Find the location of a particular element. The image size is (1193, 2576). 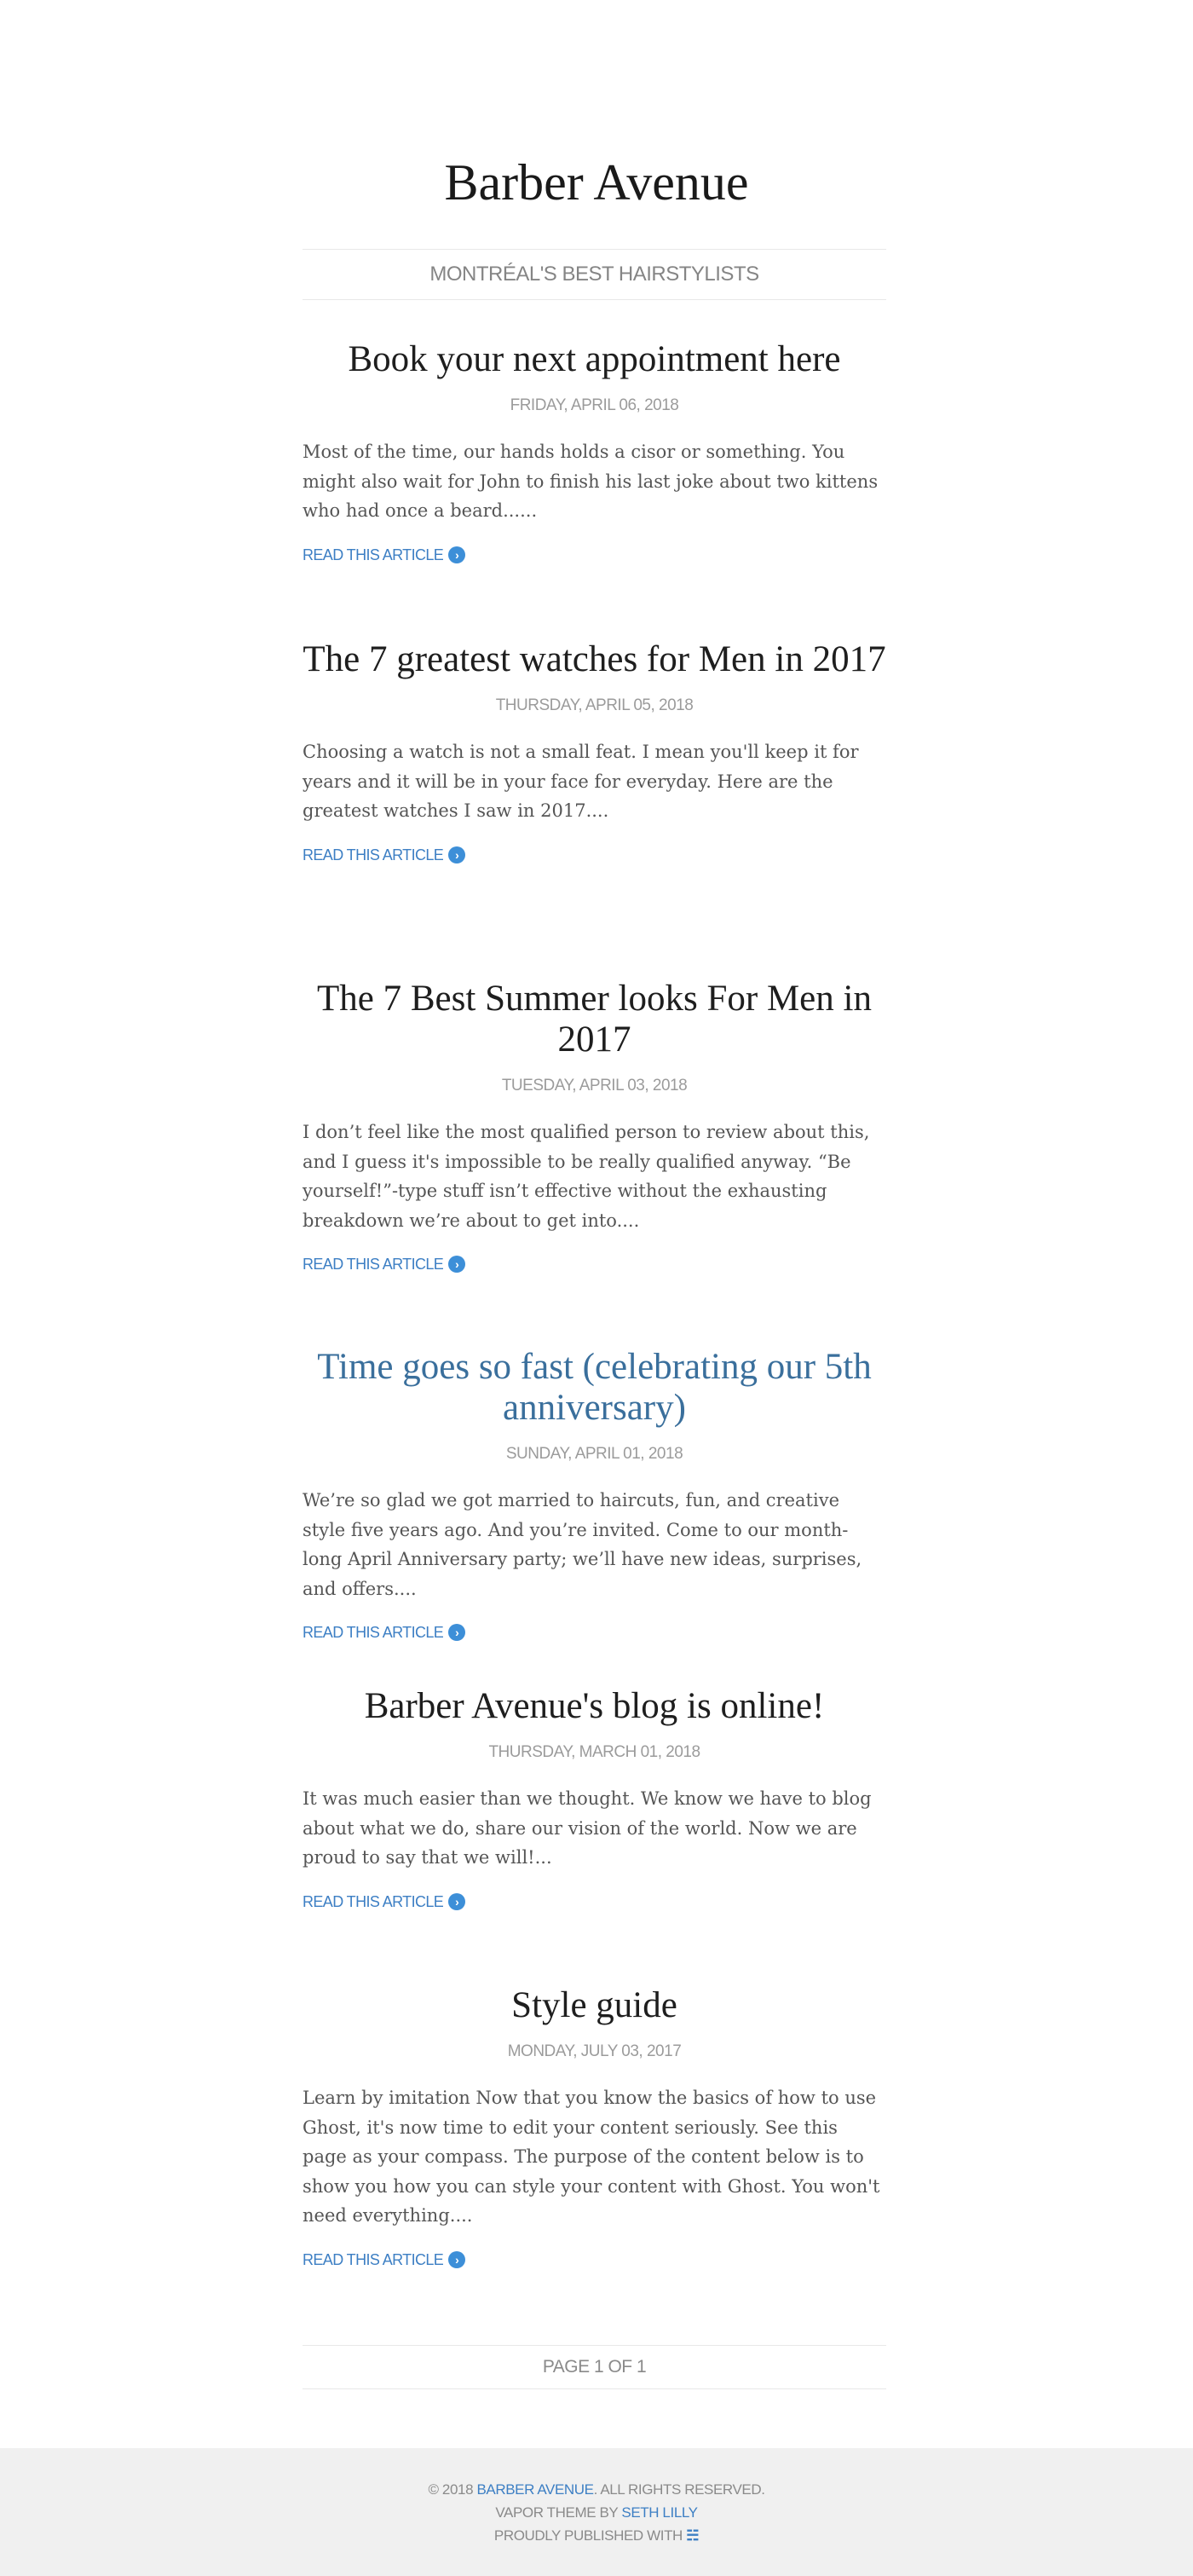

published-prefix: PROUDLY PUBLISHED WITH is located at coordinates (590, 2535).